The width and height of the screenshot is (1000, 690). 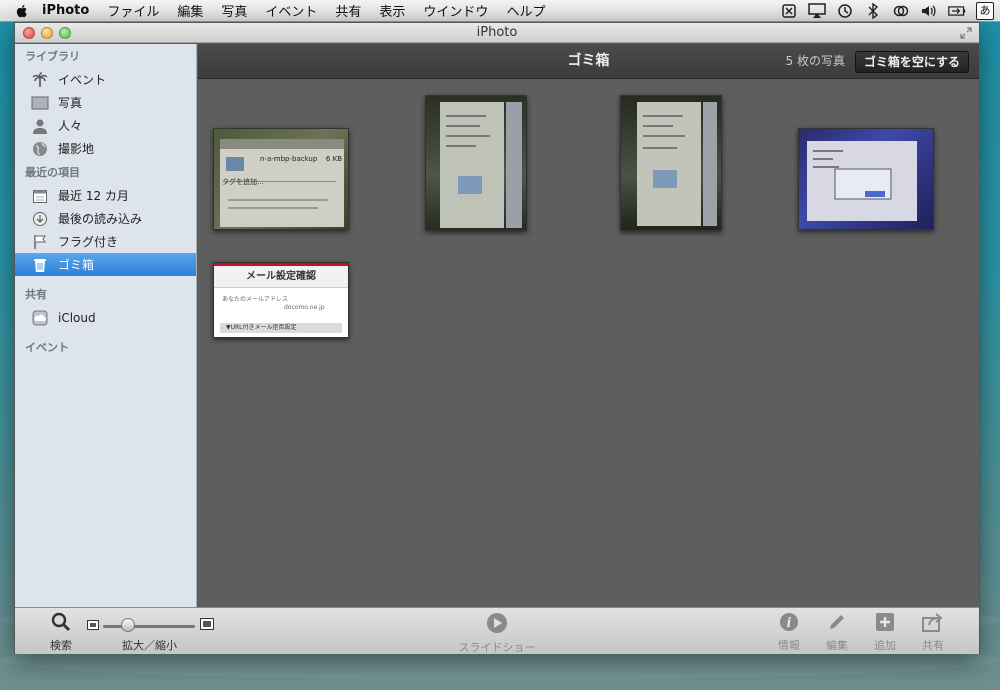 What do you see at coordinates (500, 11) in the screenshot?
I see `menu-bar: iPhoto ファイル 編集 写真 イベント 共有 表示 ウインドウ ヘルプ あ` at bounding box center [500, 11].